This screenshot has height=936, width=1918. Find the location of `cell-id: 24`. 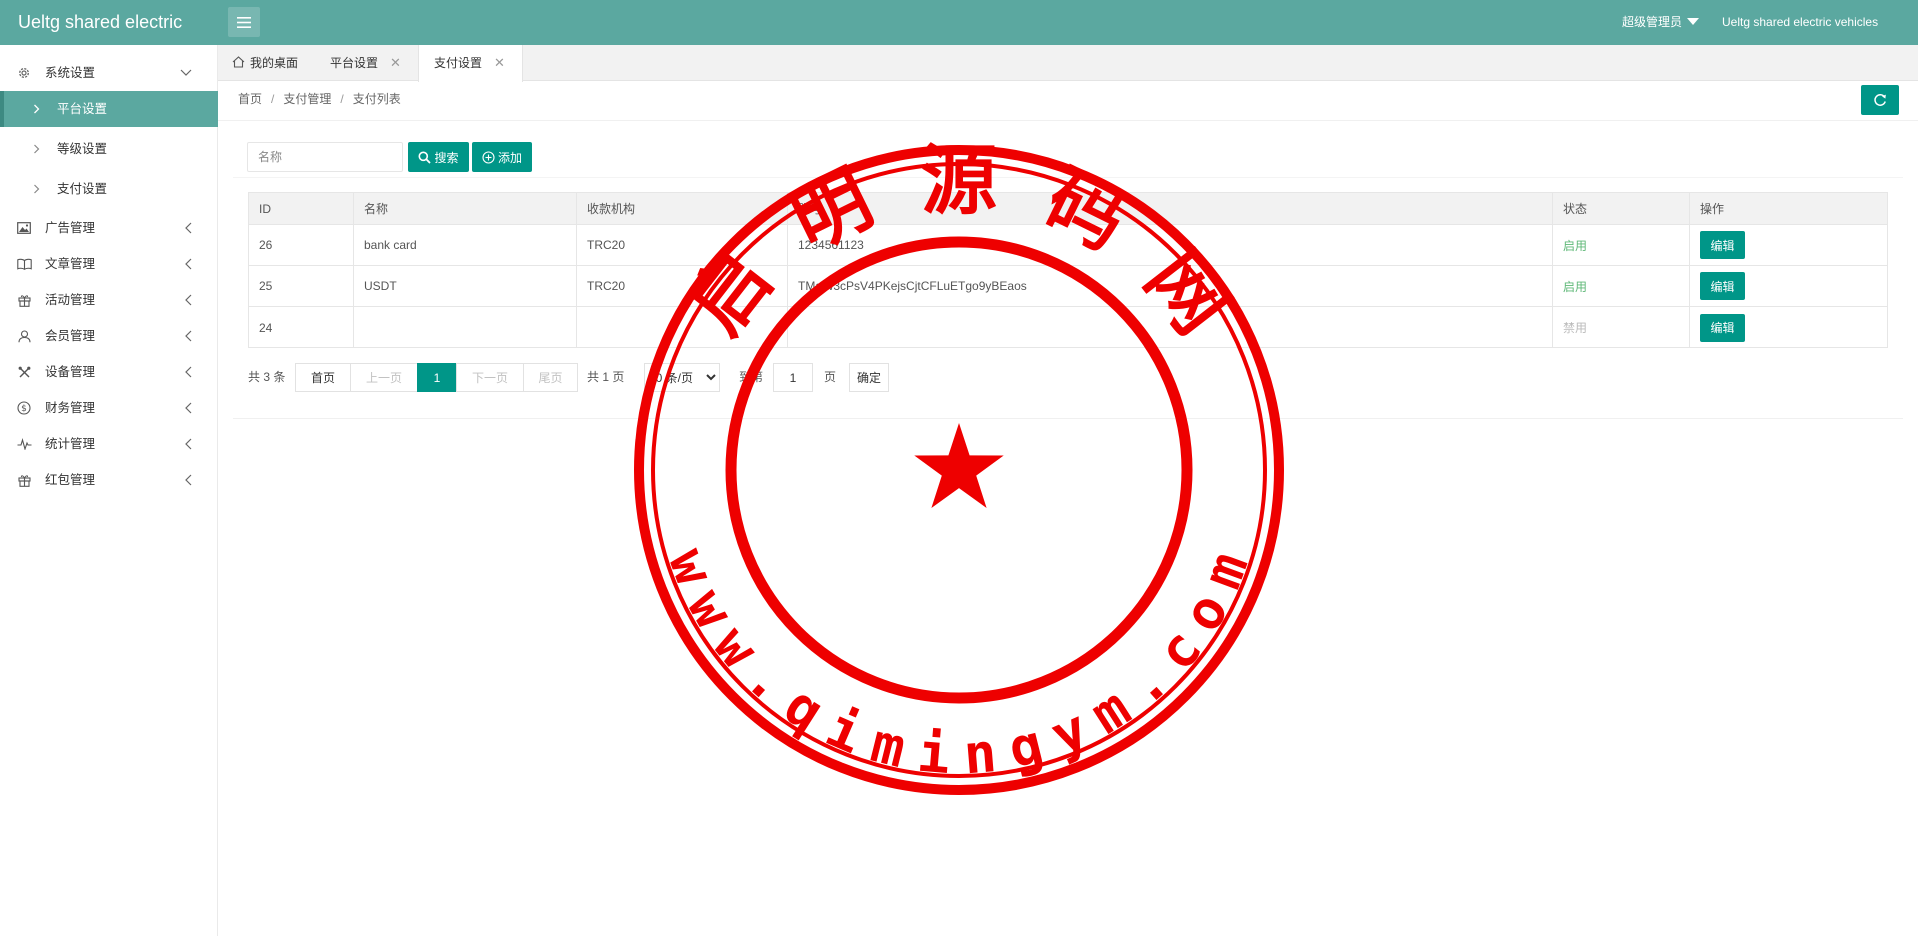

cell-id: 24 is located at coordinates (301, 327).